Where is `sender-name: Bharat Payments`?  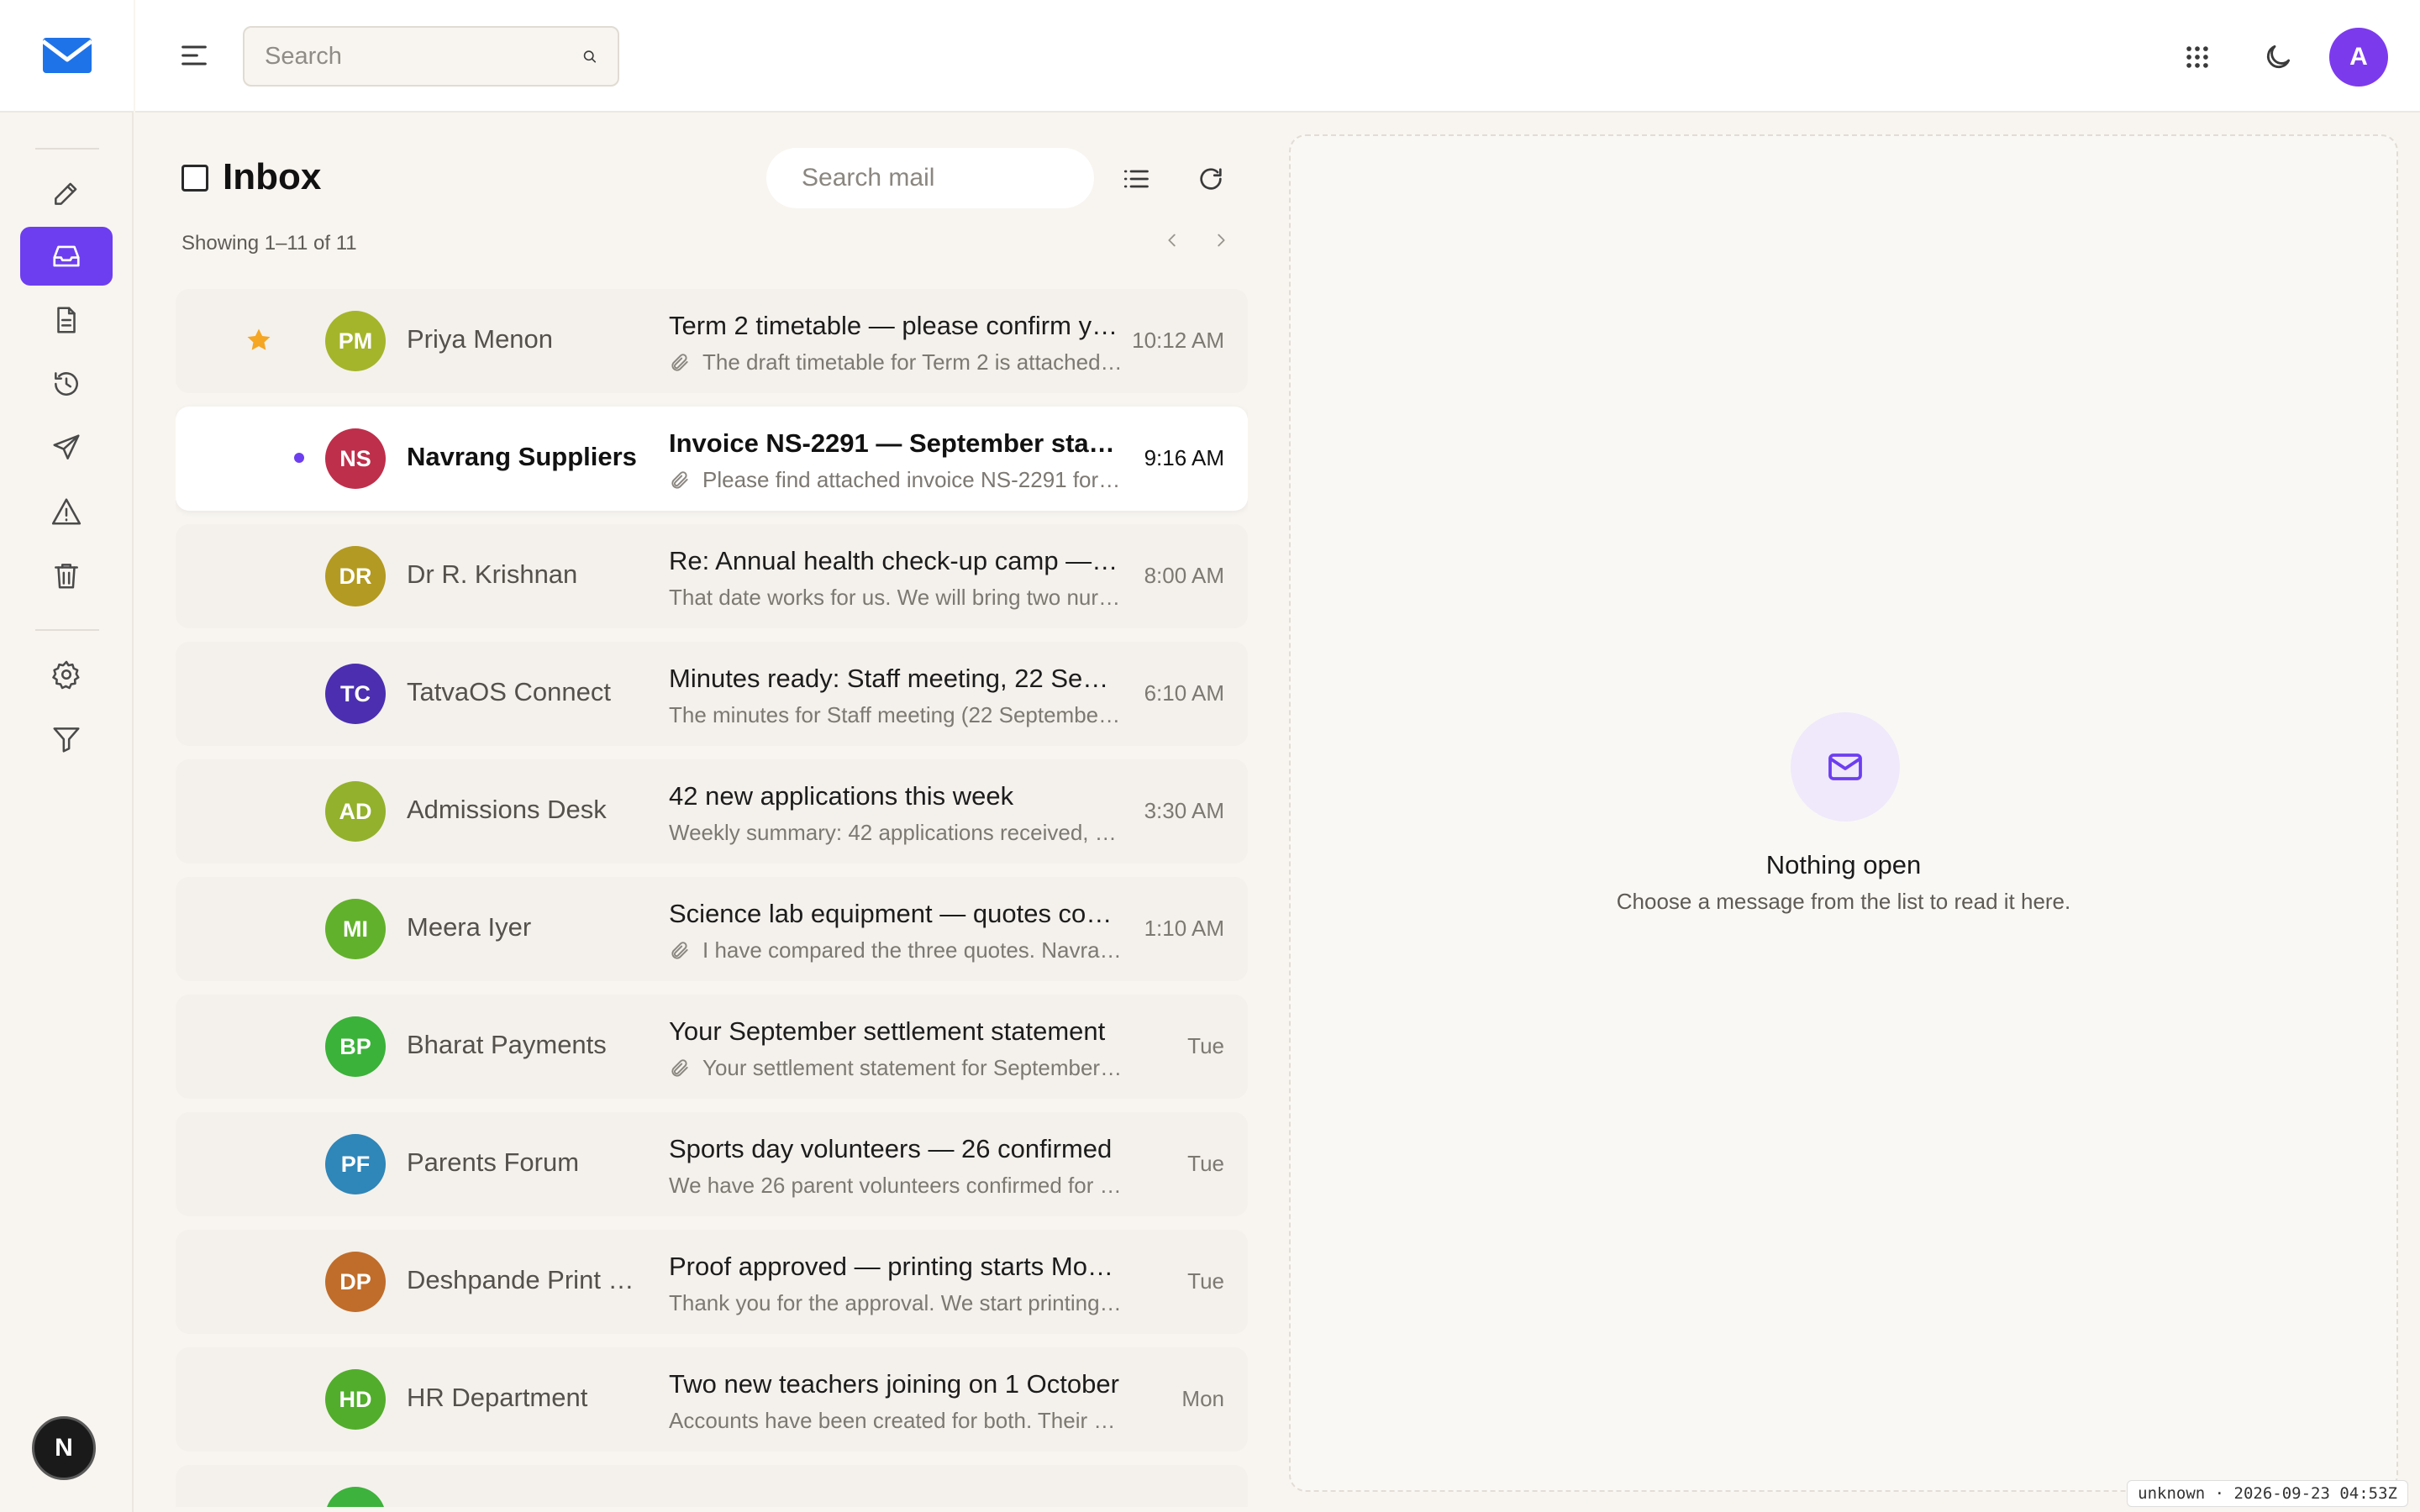
sender-name: Bharat Payments is located at coordinates (507, 1044).